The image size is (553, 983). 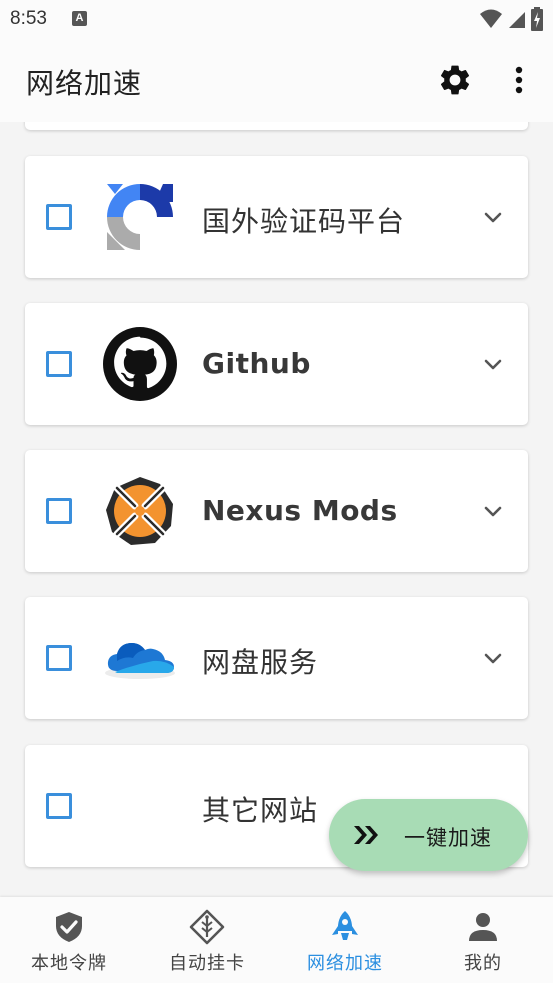 I want to click on wifi-icon, so click(x=491, y=18).